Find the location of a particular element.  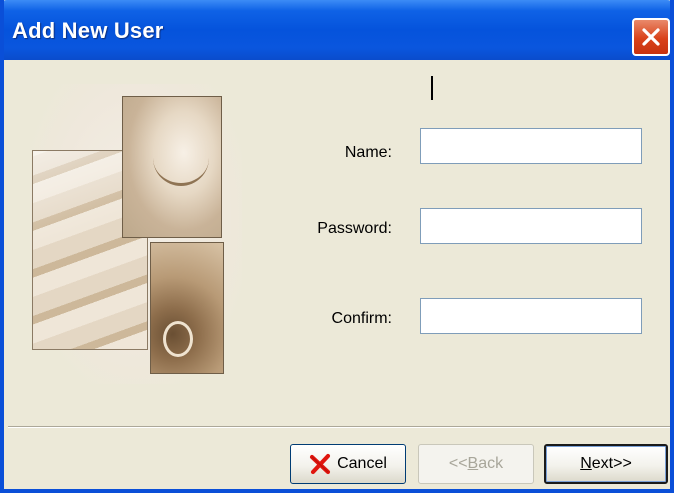

button-bar: Cancel << Back Next>> is located at coordinates (339, 458).